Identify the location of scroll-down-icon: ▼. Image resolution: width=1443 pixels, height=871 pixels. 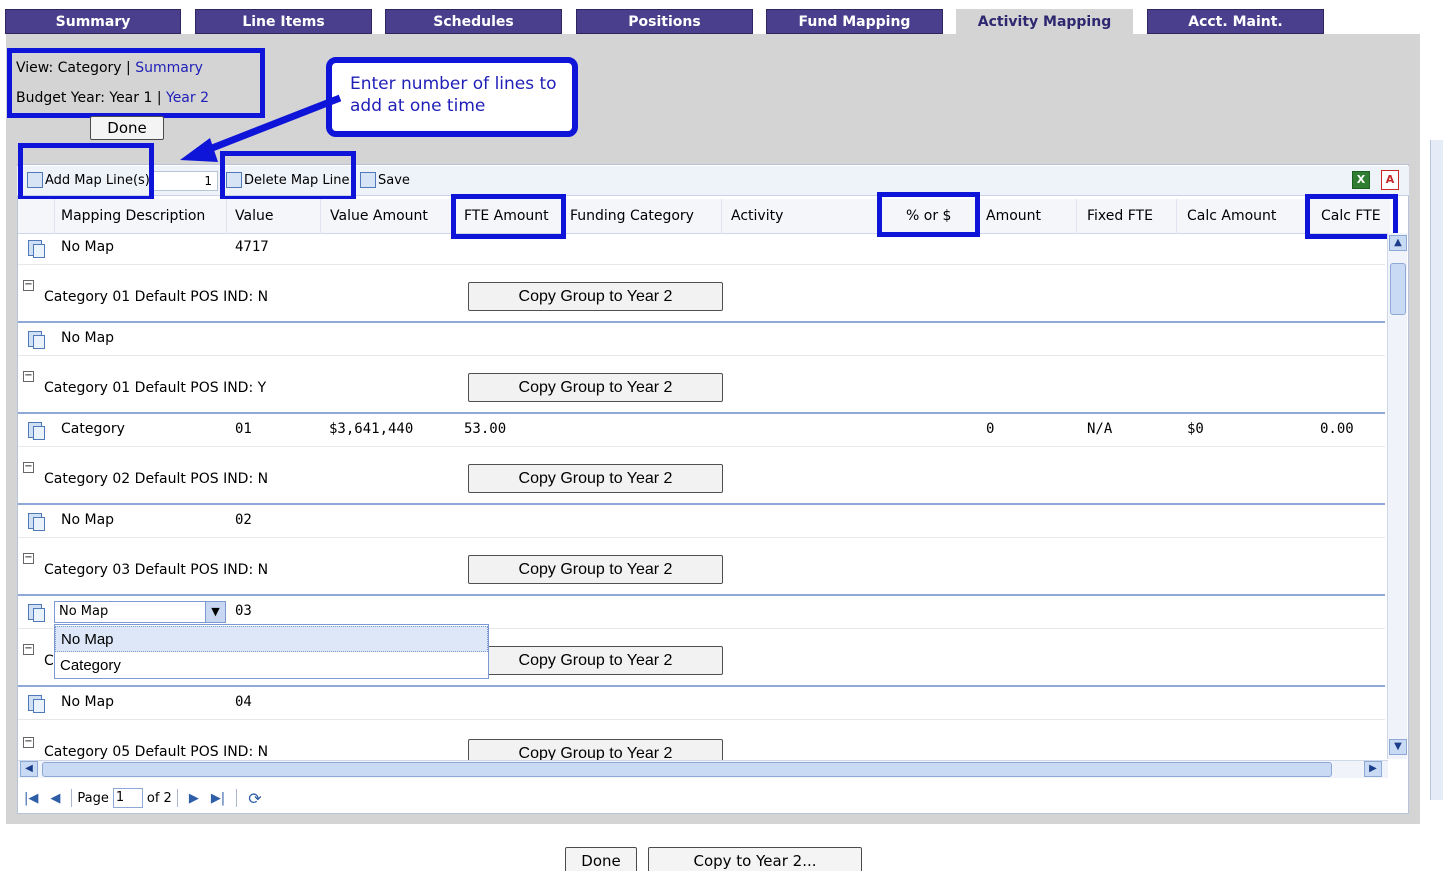
(1398, 747).